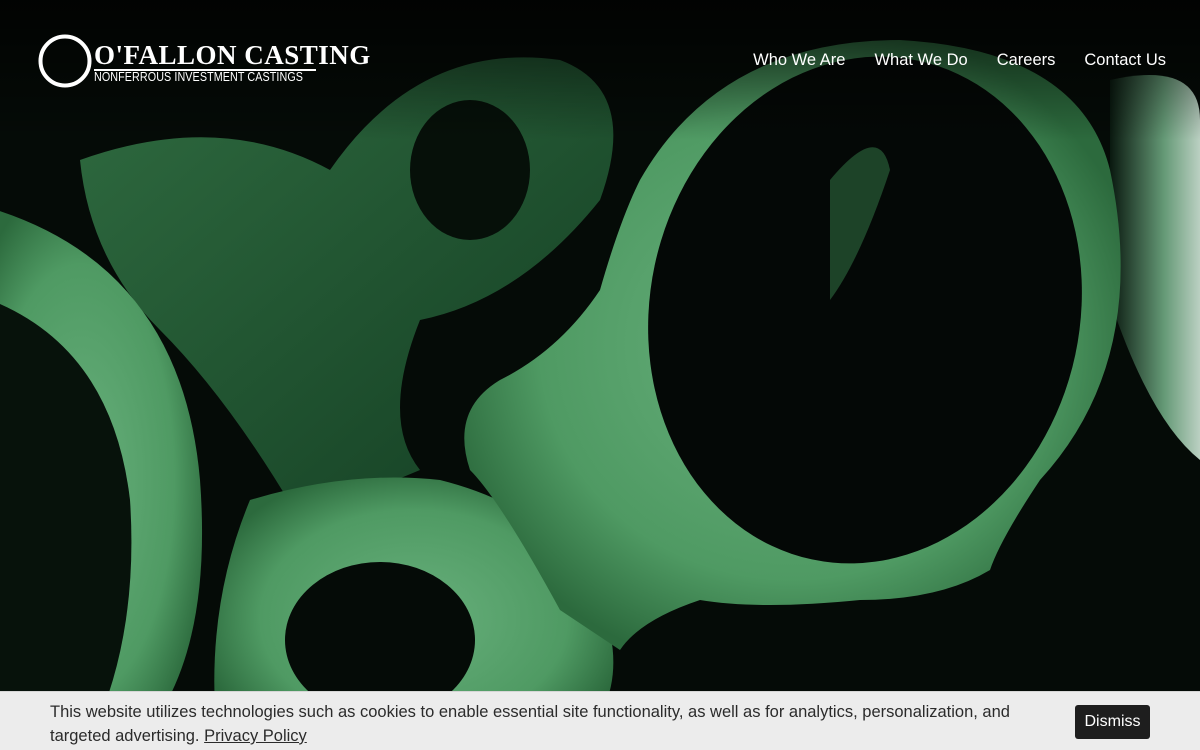  I want to click on logo-brand: O'FALLON CASTING, so click(232, 55).